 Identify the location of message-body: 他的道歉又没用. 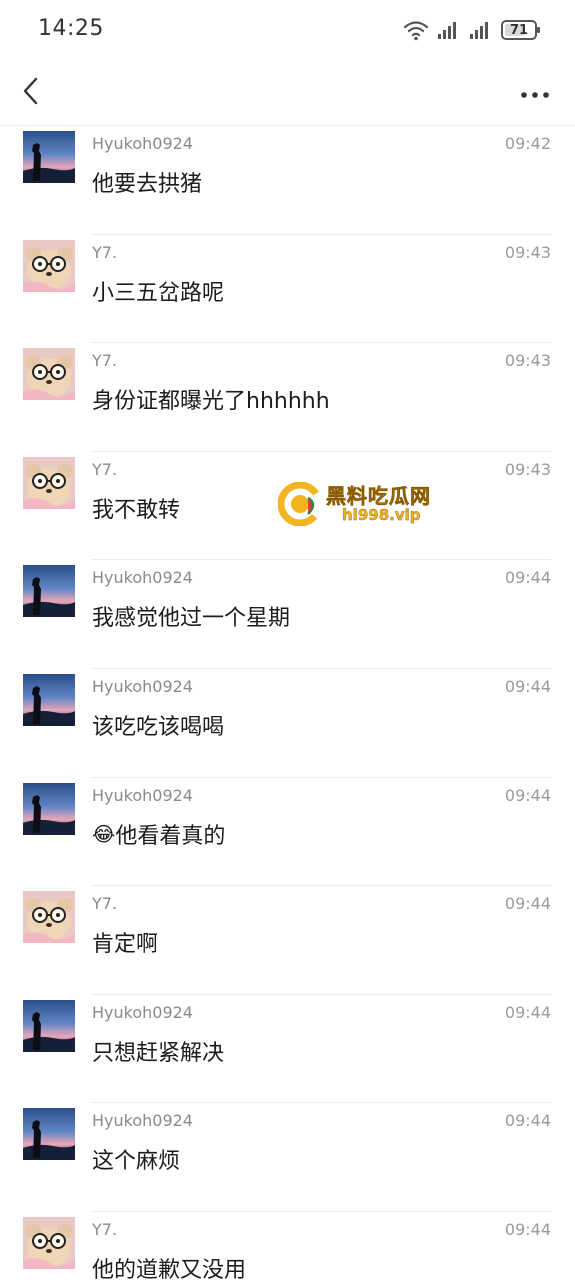
(169, 1268).